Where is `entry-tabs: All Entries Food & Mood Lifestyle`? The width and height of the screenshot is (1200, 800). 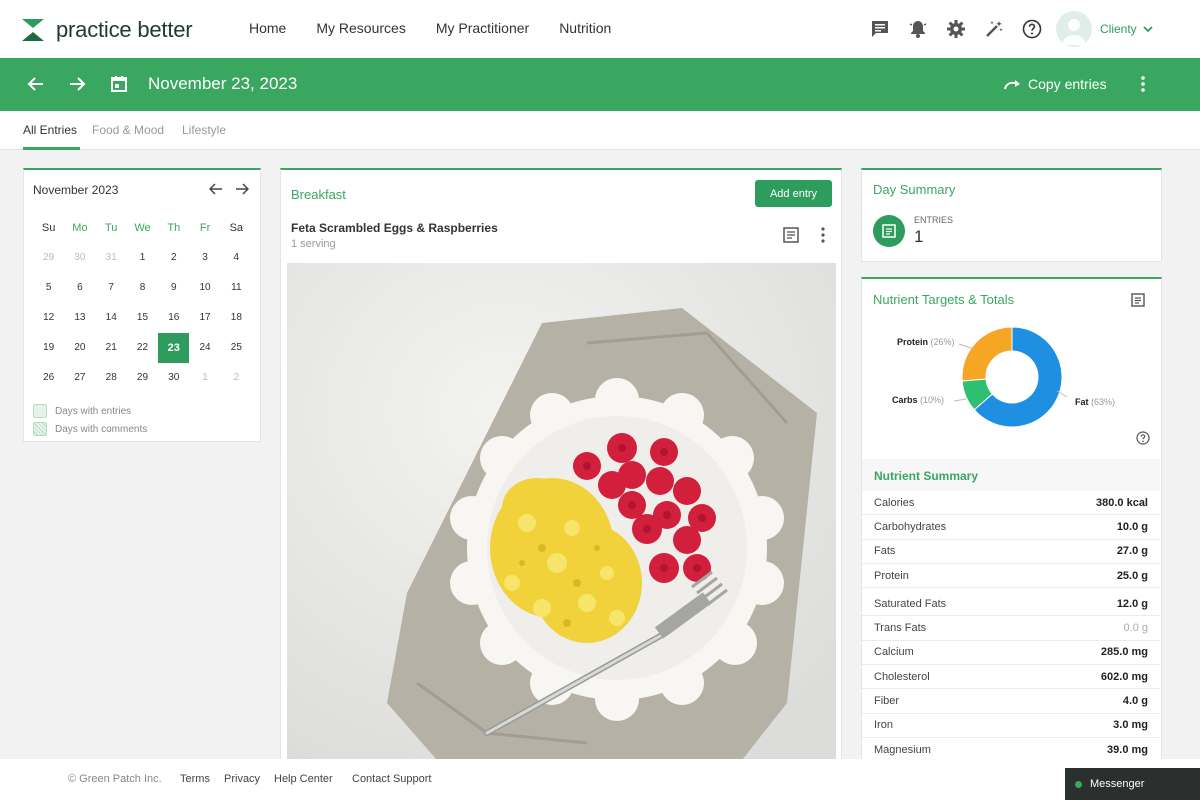 entry-tabs: All Entries Food & Mood Lifestyle is located at coordinates (600, 130).